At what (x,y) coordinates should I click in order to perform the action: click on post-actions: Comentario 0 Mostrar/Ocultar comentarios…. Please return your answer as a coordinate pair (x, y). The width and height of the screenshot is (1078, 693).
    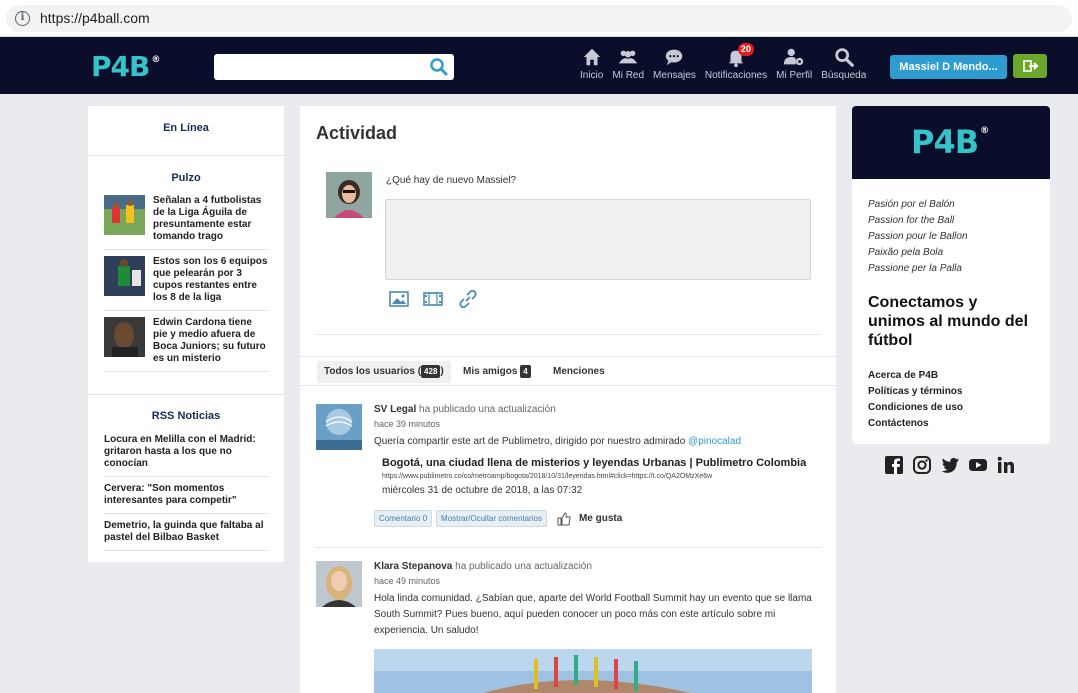
    Looking at the image, I should click on (594, 518).